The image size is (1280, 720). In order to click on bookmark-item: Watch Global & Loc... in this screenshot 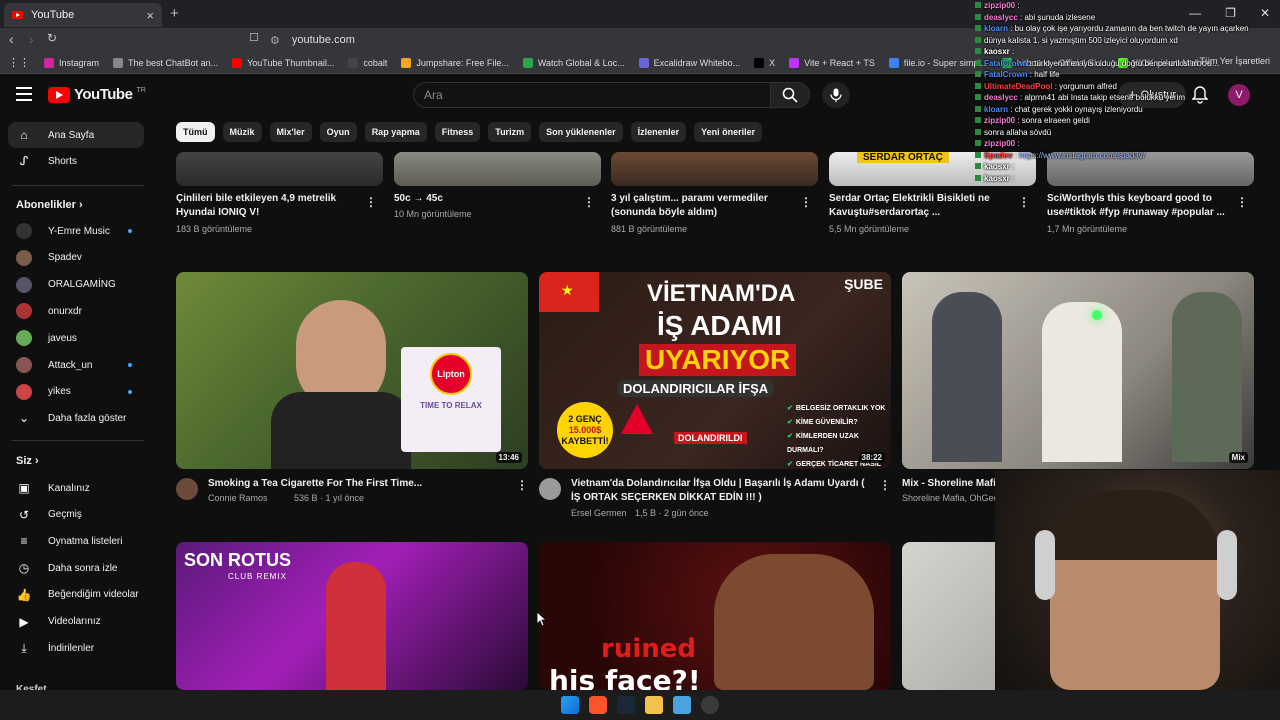, I will do `click(573, 62)`.